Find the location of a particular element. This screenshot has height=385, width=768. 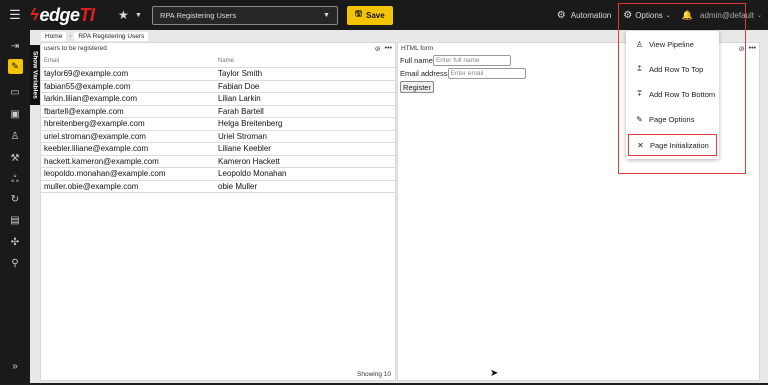

table-row: taylor69@example.com Taylor Smith is located at coordinates (218, 74).